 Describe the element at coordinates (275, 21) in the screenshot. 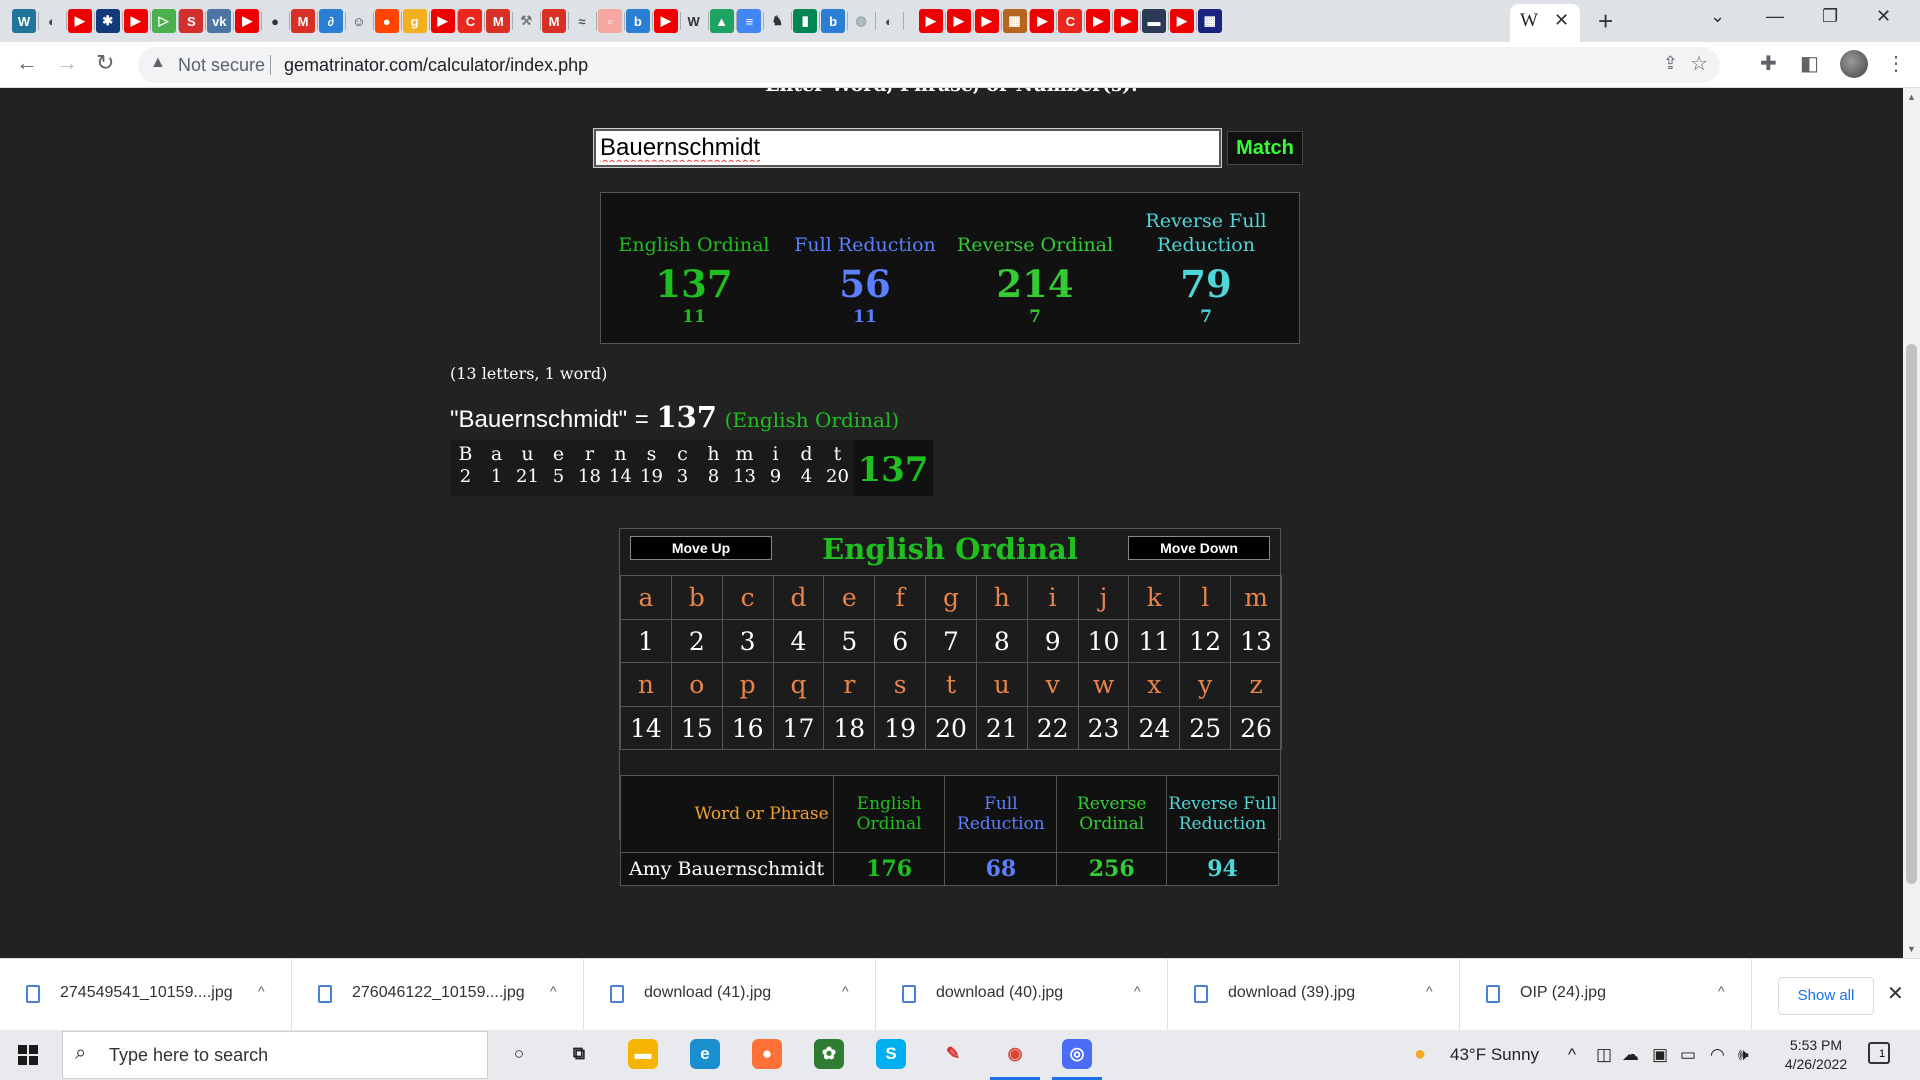

I see `record-icon: ●` at that location.